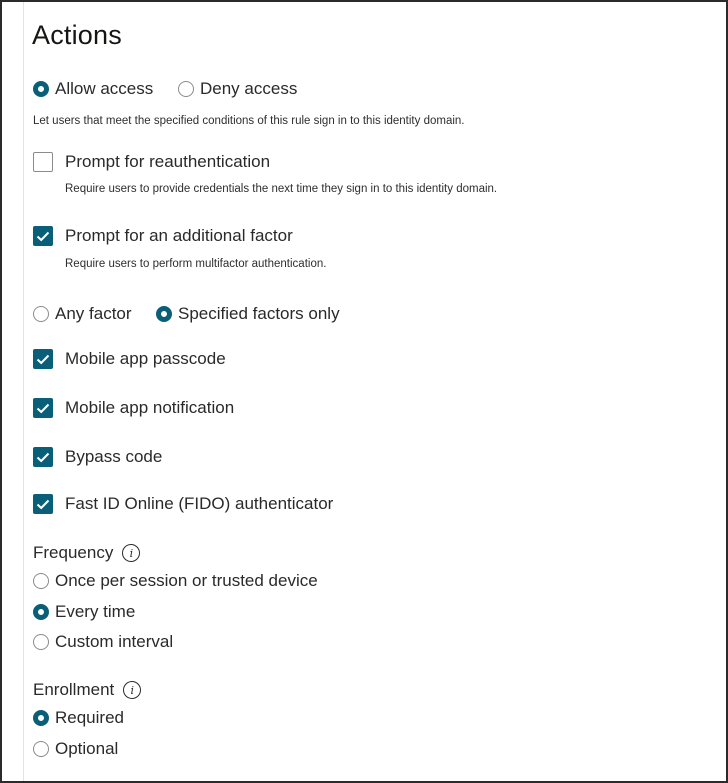 The width and height of the screenshot is (728, 783). What do you see at coordinates (259, 313) in the screenshot?
I see `specified-factors-label: Specified factors only` at bounding box center [259, 313].